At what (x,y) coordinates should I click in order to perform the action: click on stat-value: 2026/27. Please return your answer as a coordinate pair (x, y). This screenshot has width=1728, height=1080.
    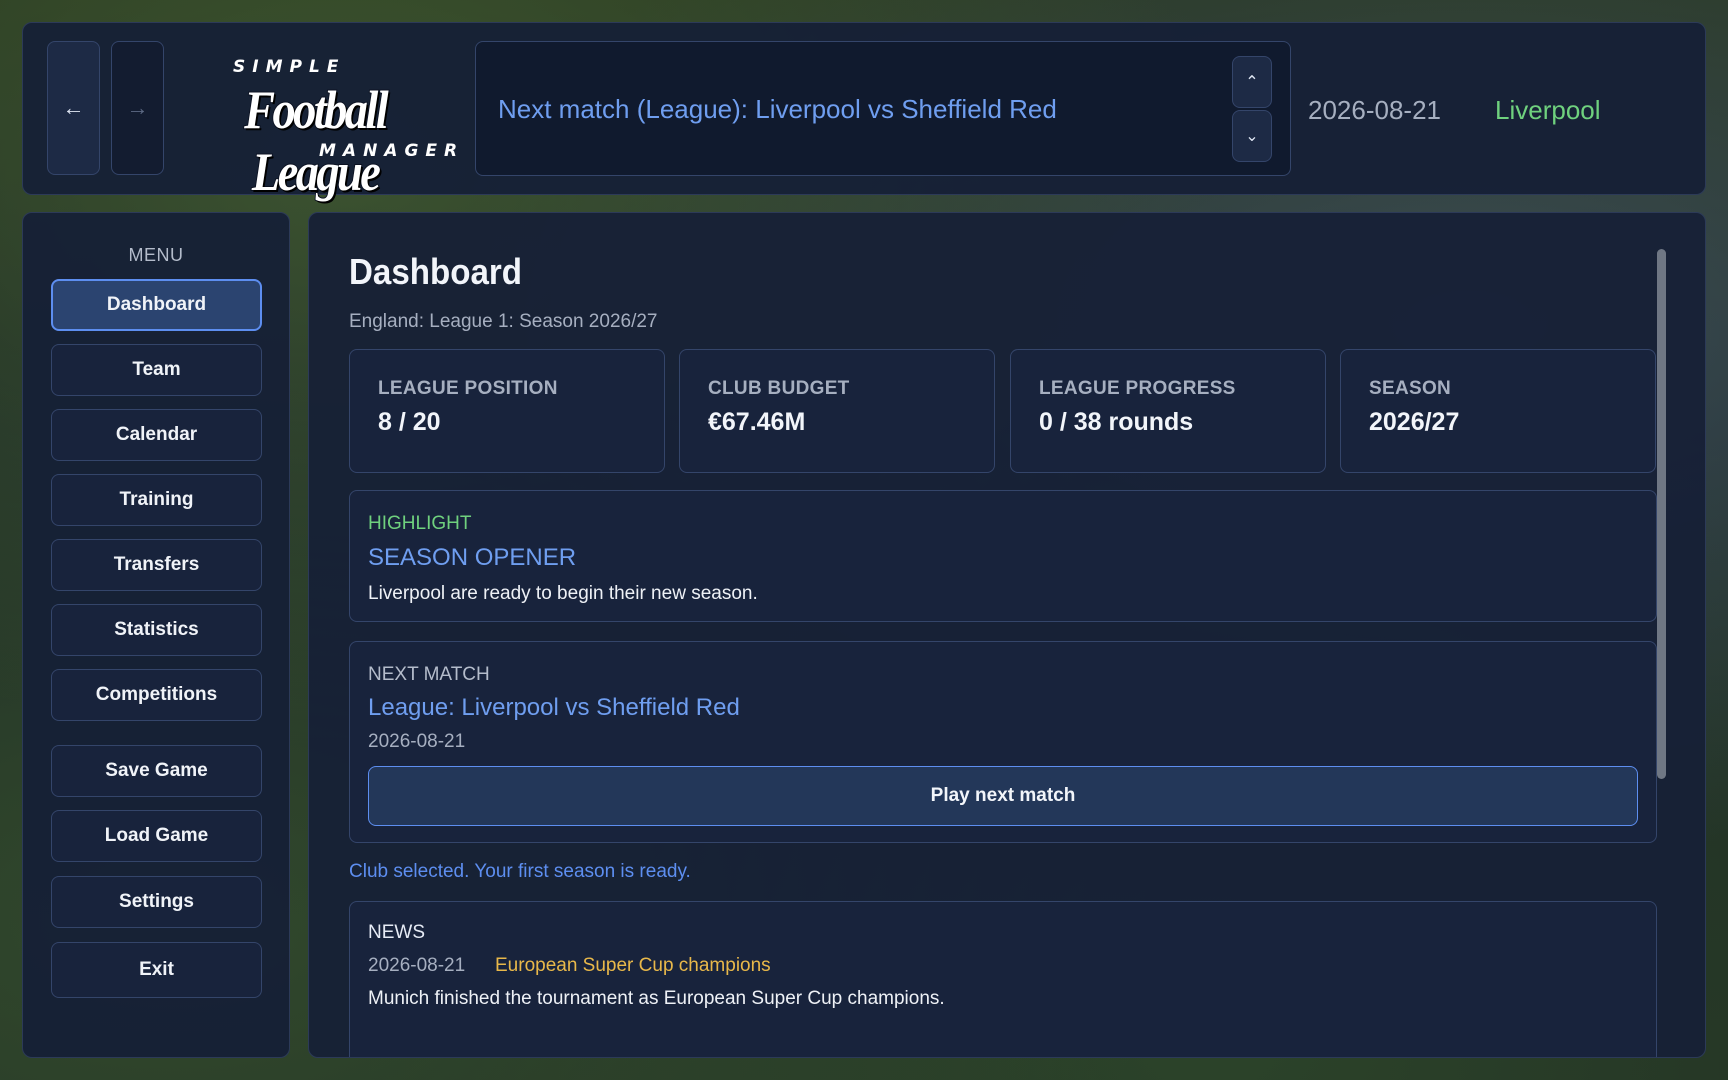
    Looking at the image, I should click on (1414, 422).